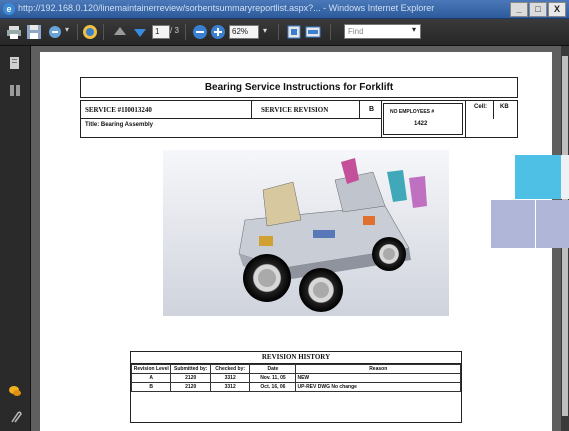 Image resolution: width=569 pixels, height=431 pixels. Describe the element at coordinates (295, 110) in the screenshot. I see `service-revision-label: SERVICE REVISION` at that location.